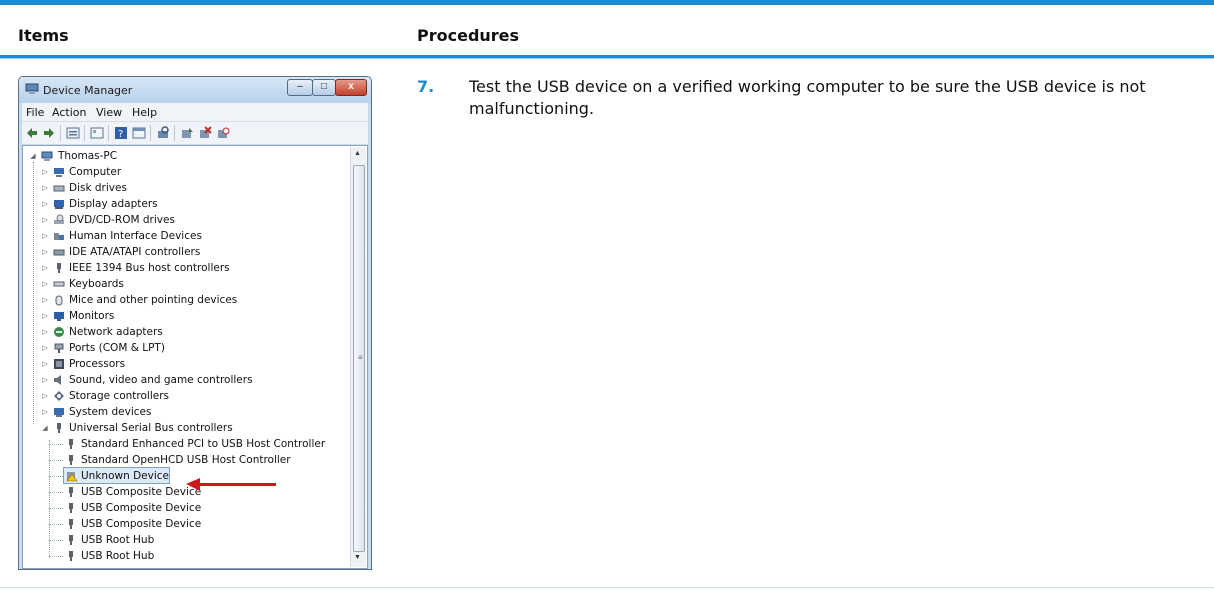 The height and width of the screenshot is (590, 1214). What do you see at coordinates (191, 364) in the screenshot?
I see `tree-category: ▷ Processors` at bounding box center [191, 364].